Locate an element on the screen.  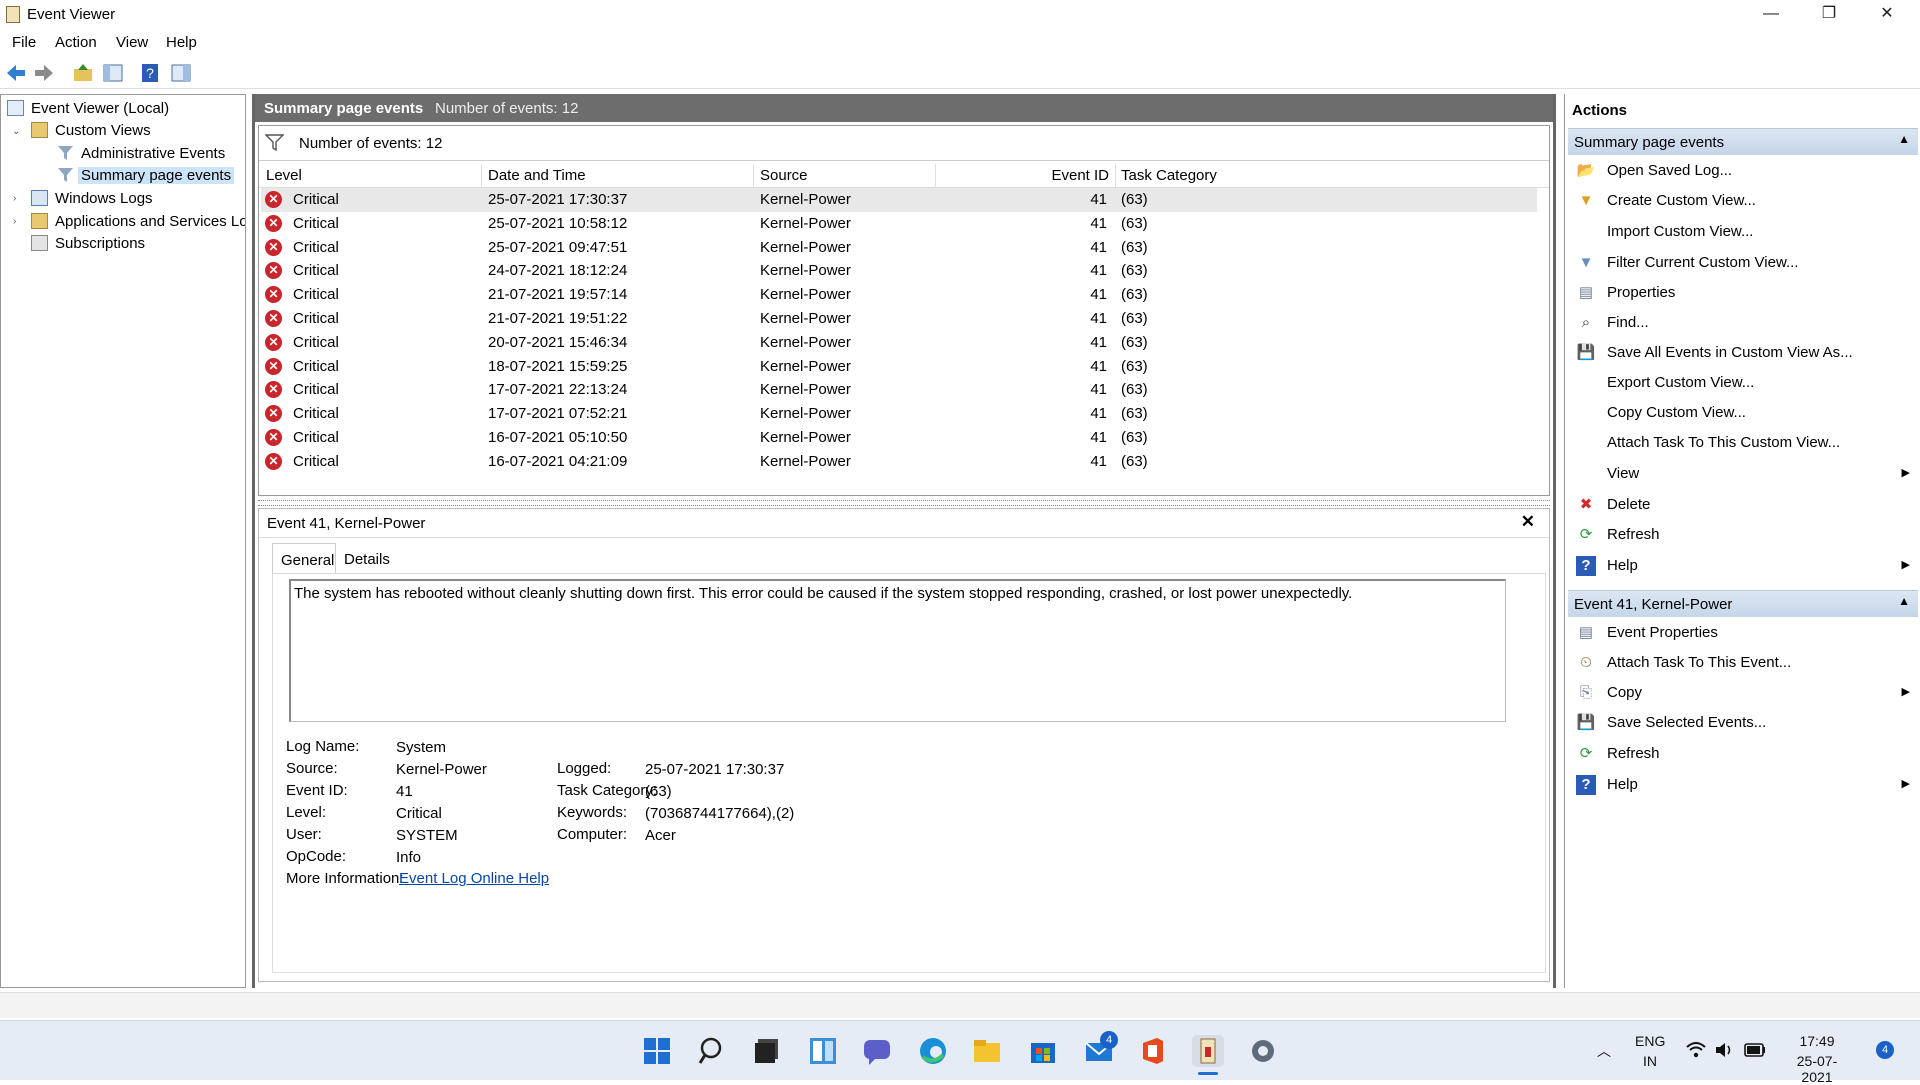
column-header-task-category: Task Category is located at coordinates (1169, 178).